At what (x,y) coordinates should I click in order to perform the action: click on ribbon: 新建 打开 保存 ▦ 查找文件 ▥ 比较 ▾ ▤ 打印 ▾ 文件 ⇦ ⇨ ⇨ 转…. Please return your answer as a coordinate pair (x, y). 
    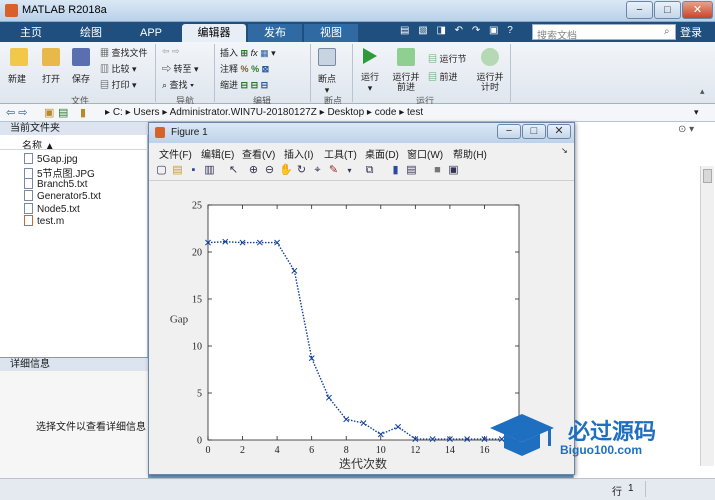
    Looking at the image, I should click on (357, 74).